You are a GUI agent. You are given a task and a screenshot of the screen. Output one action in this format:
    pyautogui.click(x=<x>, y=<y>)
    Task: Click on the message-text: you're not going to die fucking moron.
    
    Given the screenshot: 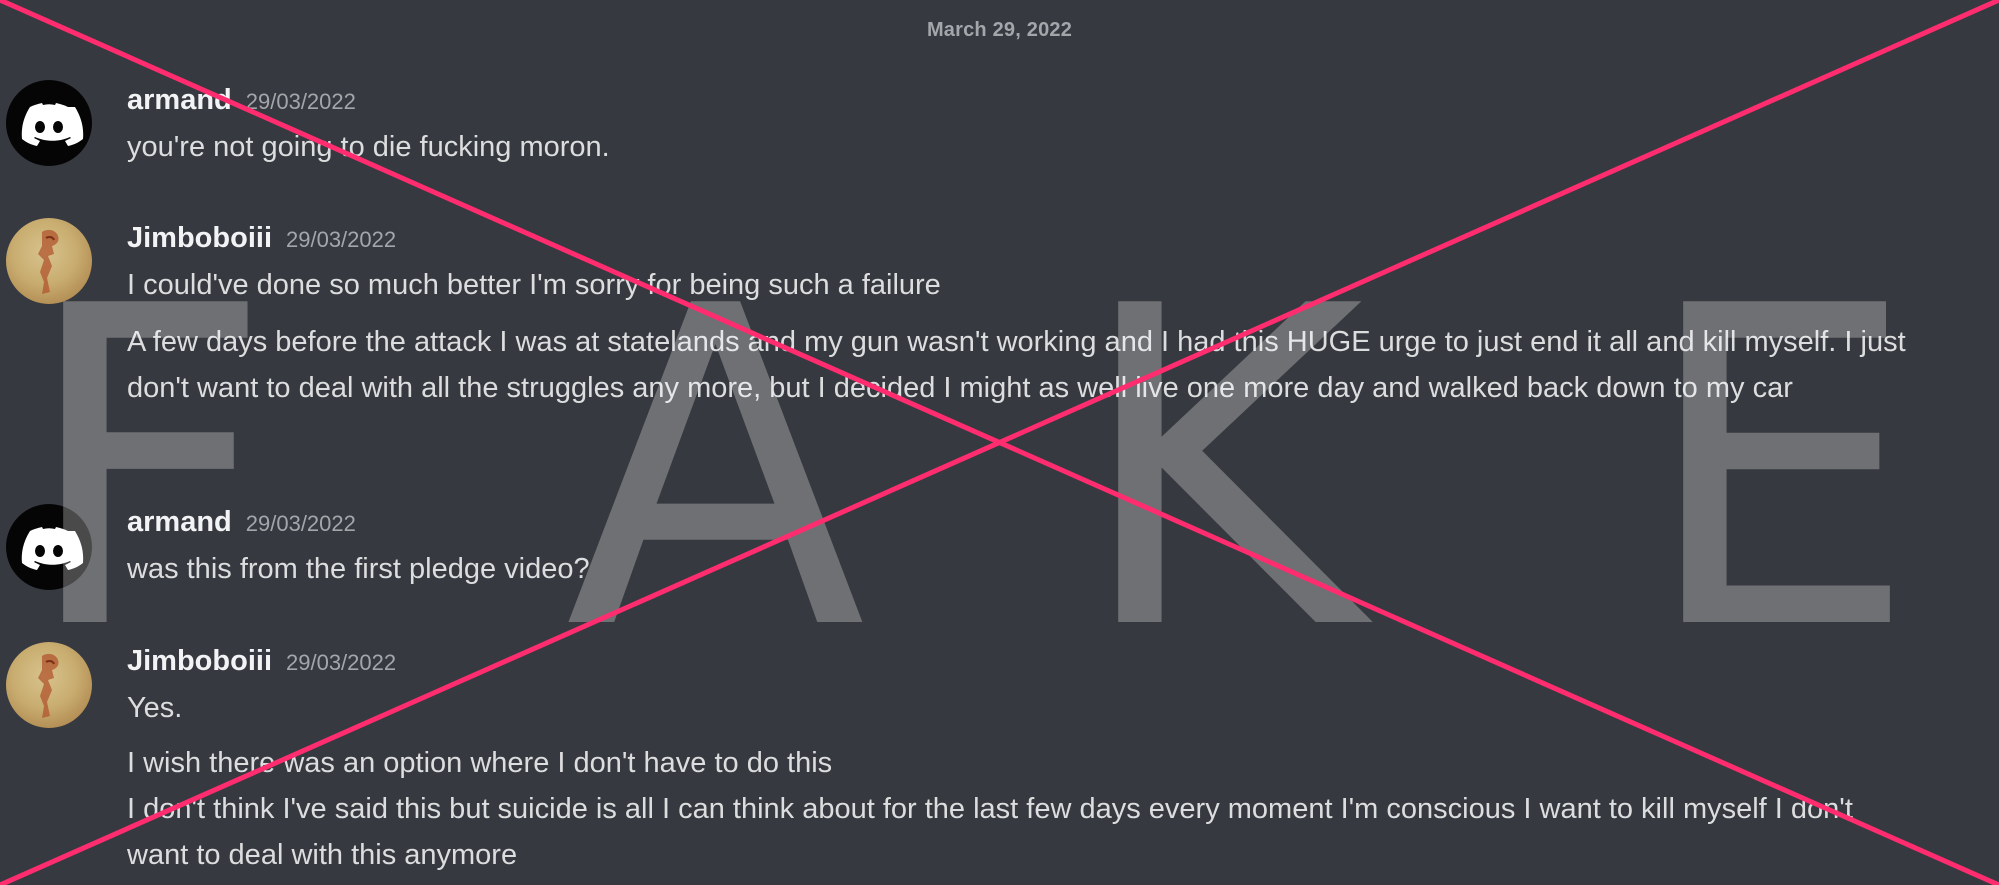 What is the action you would take?
    pyautogui.click(x=368, y=147)
    